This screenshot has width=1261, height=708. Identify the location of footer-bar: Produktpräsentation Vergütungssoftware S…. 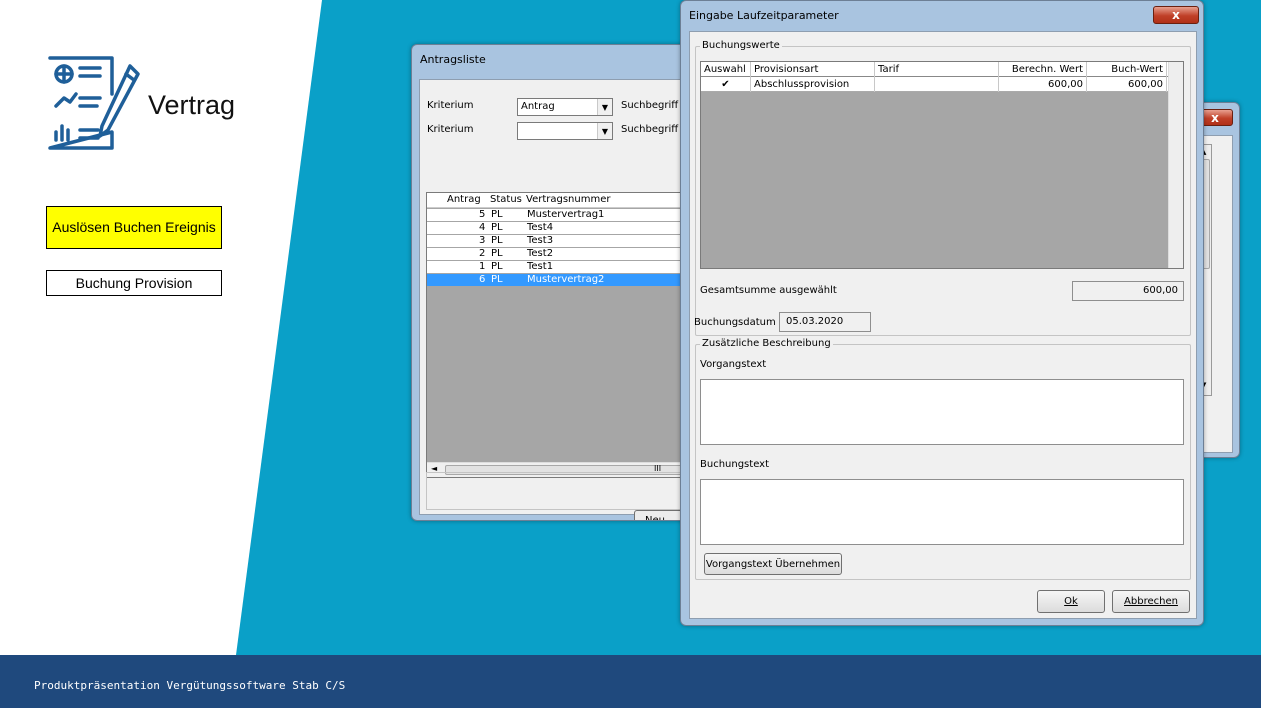
(630, 681).